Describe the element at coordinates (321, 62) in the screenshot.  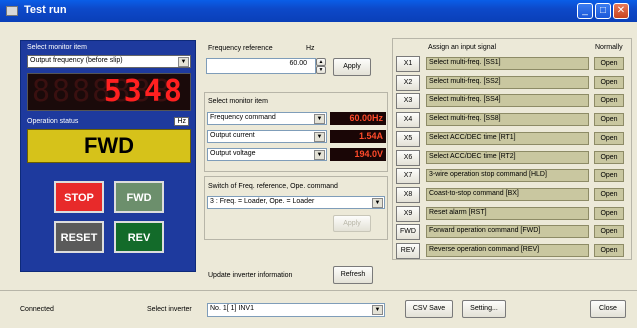
I see `spin-up-icon: ▲` at that location.